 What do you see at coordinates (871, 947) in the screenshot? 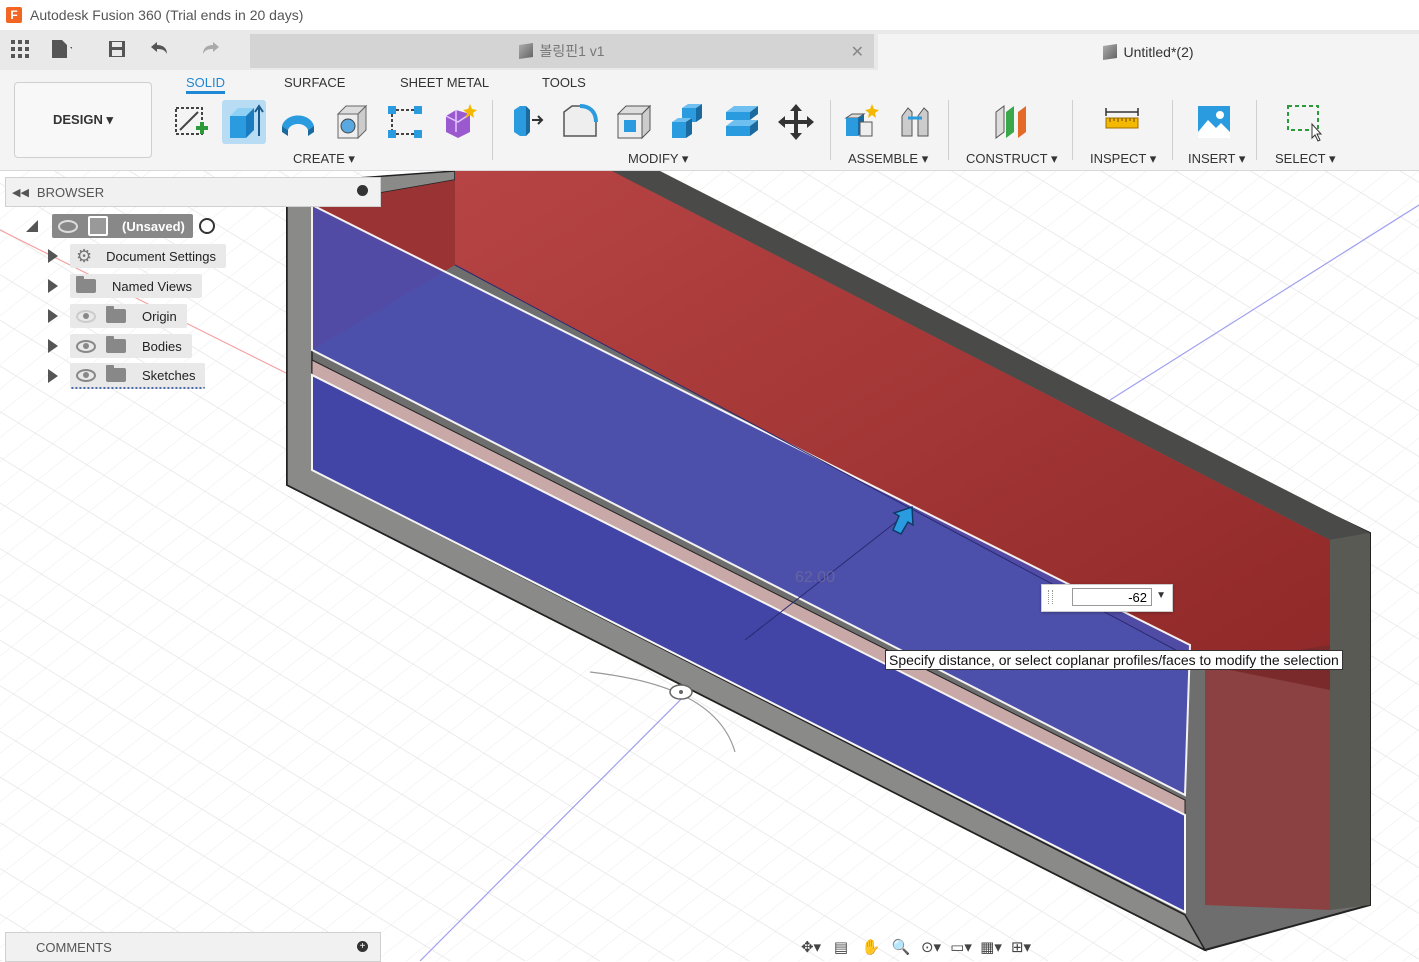
I see `pan-icon: ✋` at bounding box center [871, 947].